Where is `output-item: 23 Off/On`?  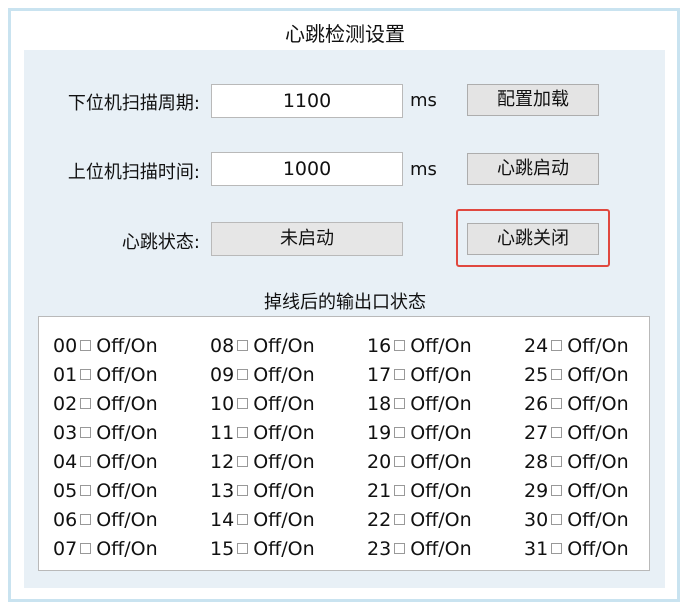 output-item: 23 Off/On is located at coordinates (445, 548).